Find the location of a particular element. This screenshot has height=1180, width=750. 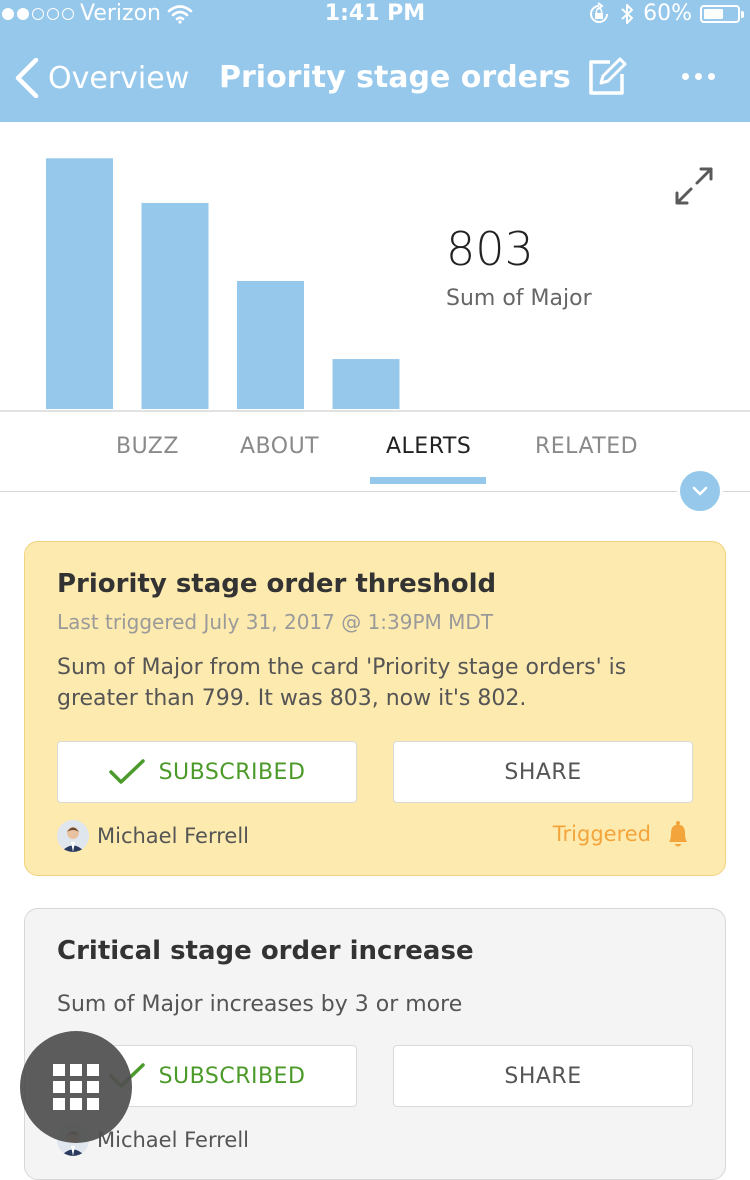

alert-title: Priority stage order threshold is located at coordinates (277, 584).